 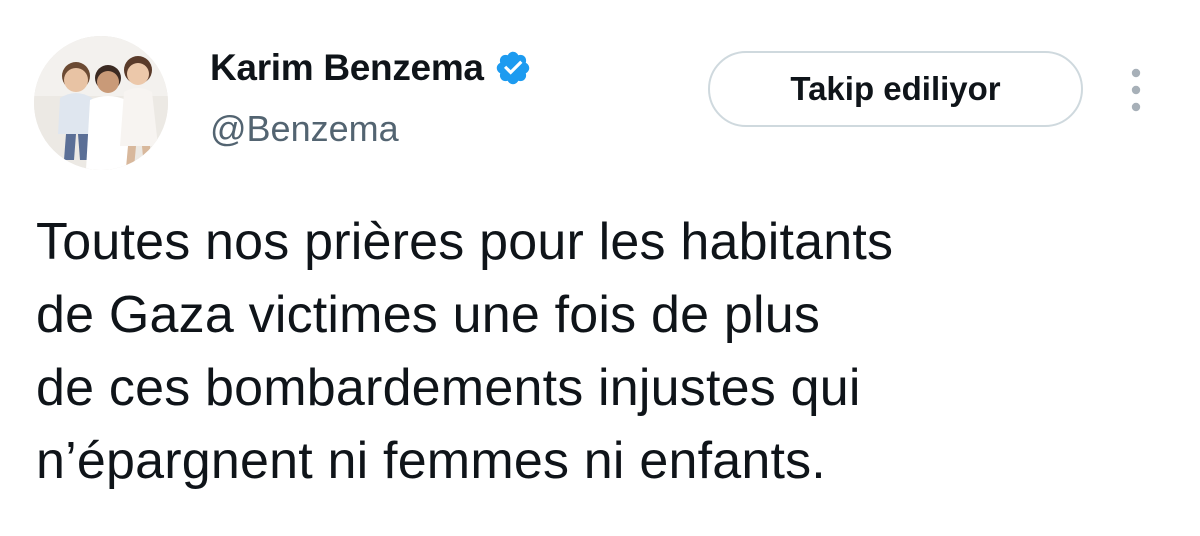 I want to click on more-options-button, so click(x=1136, y=90).